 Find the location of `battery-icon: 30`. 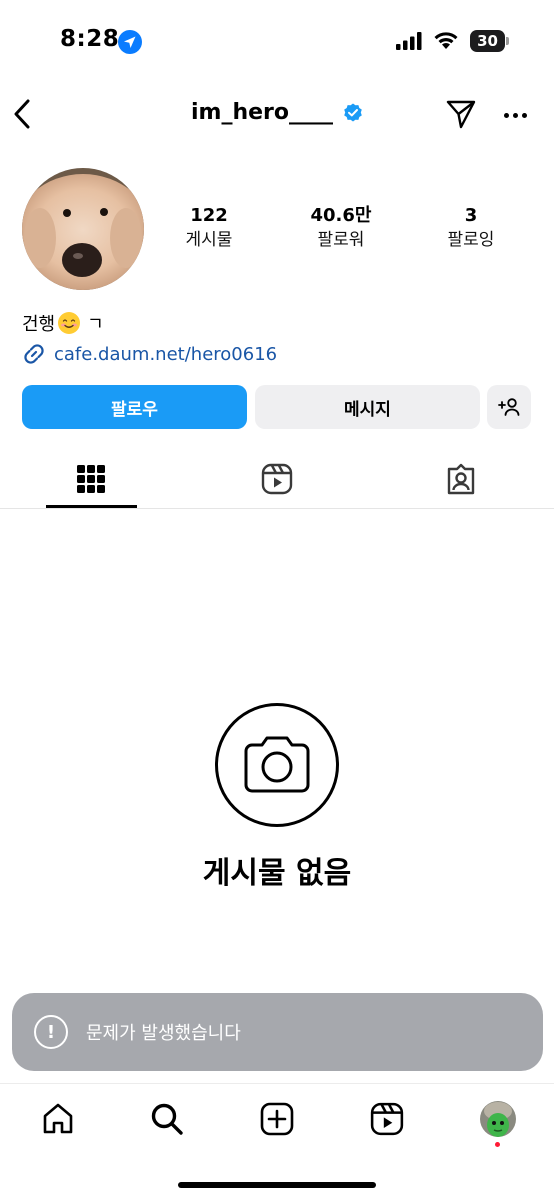

battery-icon: 30 is located at coordinates (490, 41).